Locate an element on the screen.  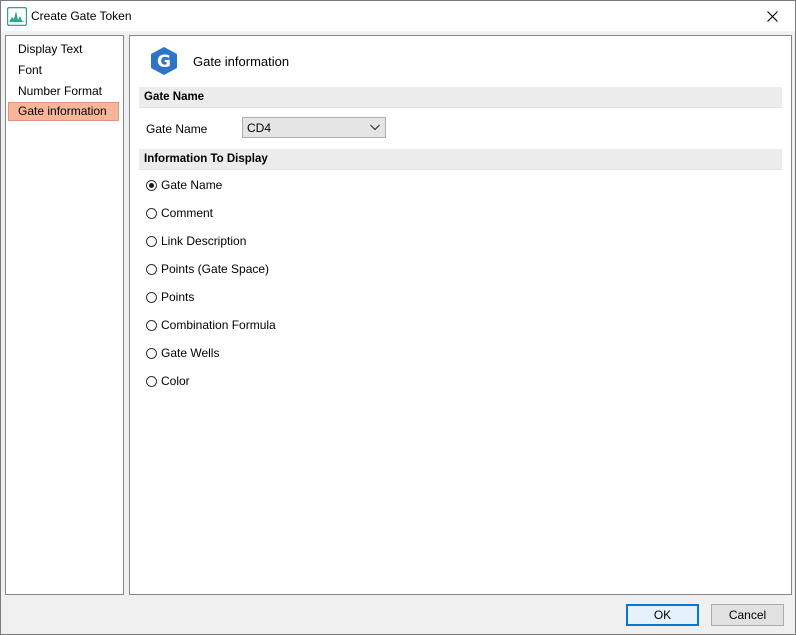
radio-gate-wells: Gate Wells is located at coordinates (182, 353).